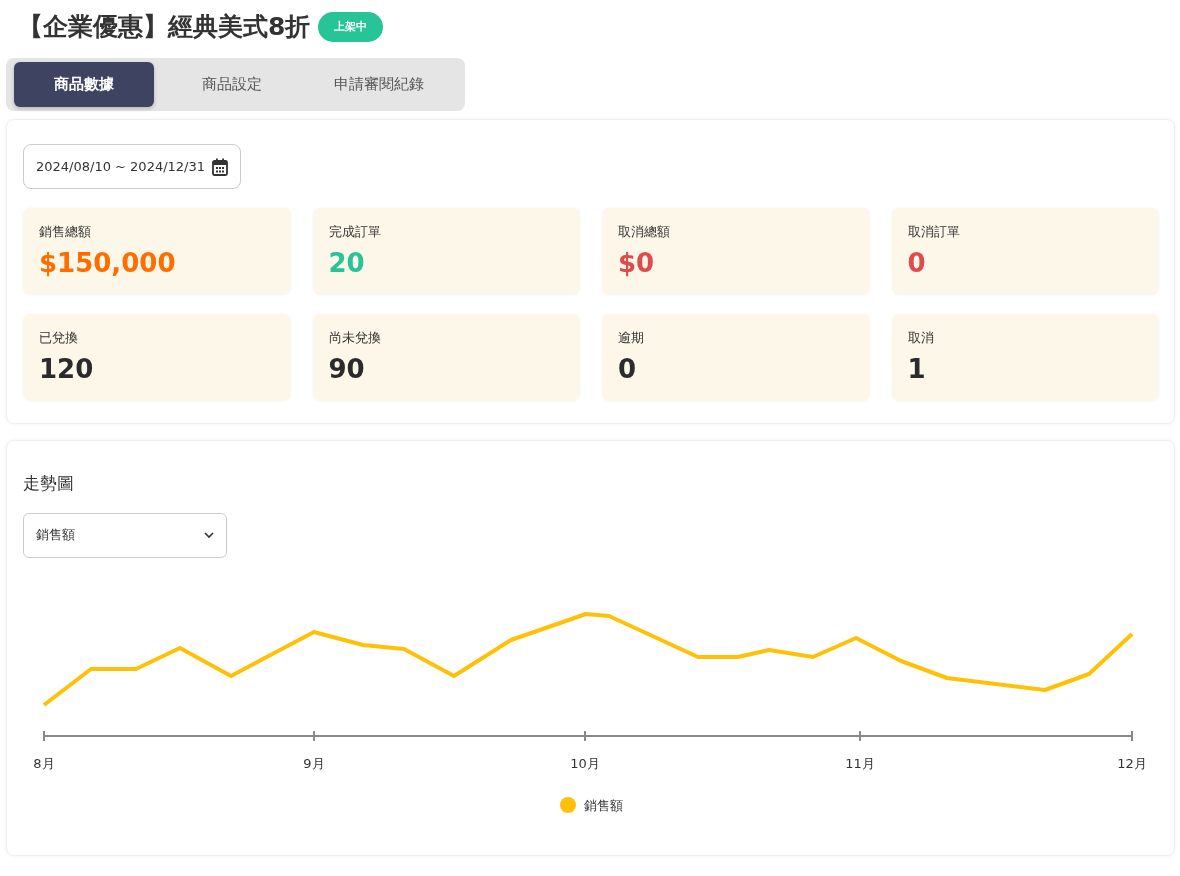 Image resolution: width=1180 pixels, height=876 pixels. Describe the element at coordinates (355, 232) in the screenshot. I see `stat-label: 完成訂單` at that location.